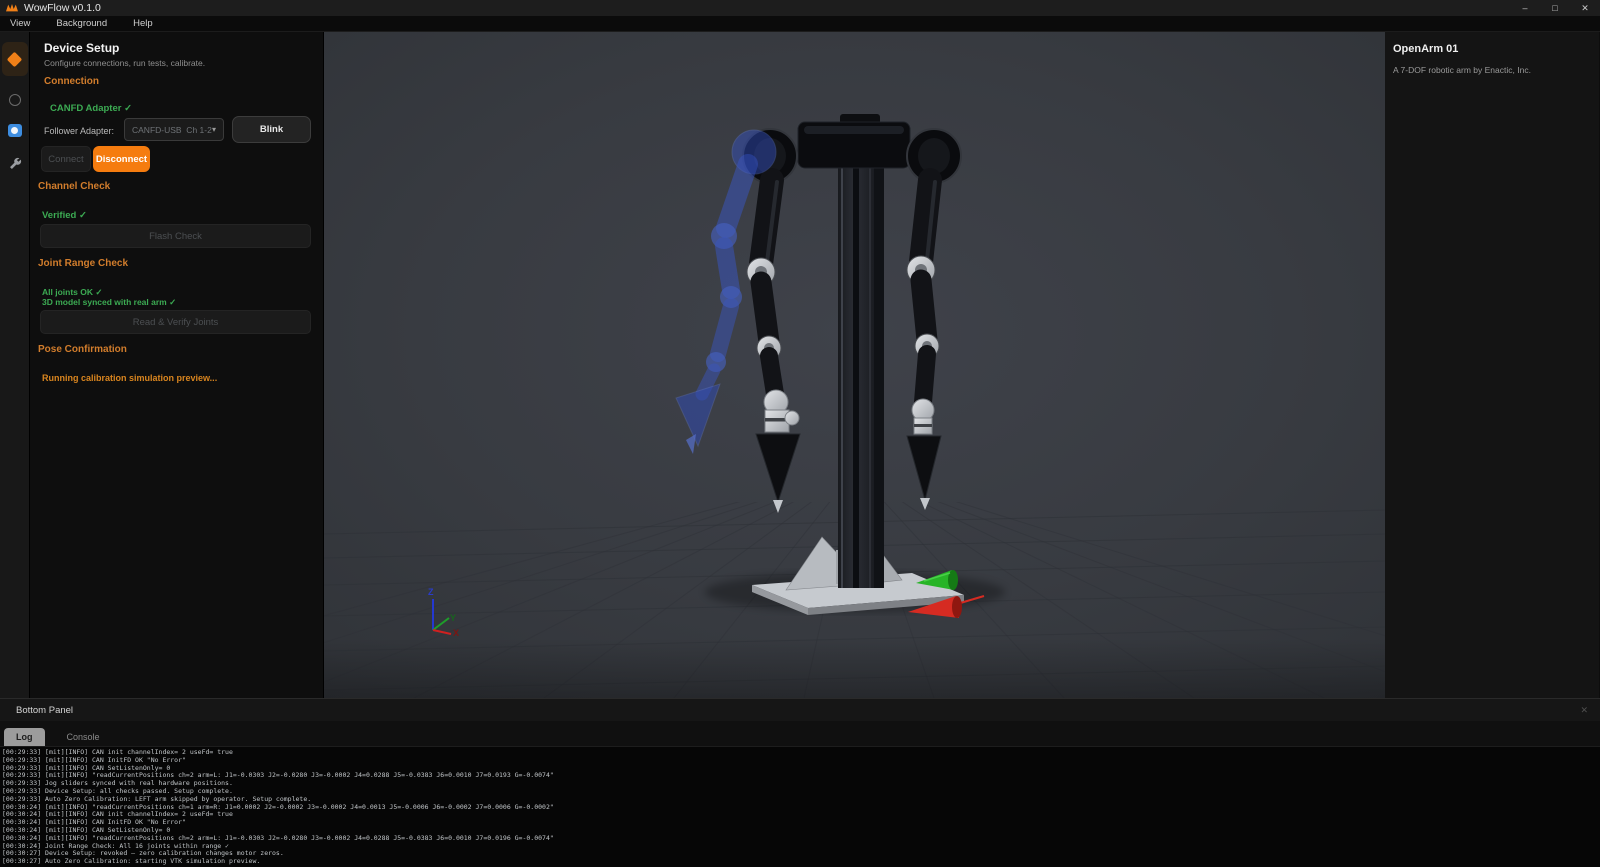 The image size is (1600, 867). What do you see at coordinates (1462, 70) in the screenshot?
I see `robot-description: A 7-DOF robotic arm by Enactic, Inc.` at bounding box center [1462, 70].